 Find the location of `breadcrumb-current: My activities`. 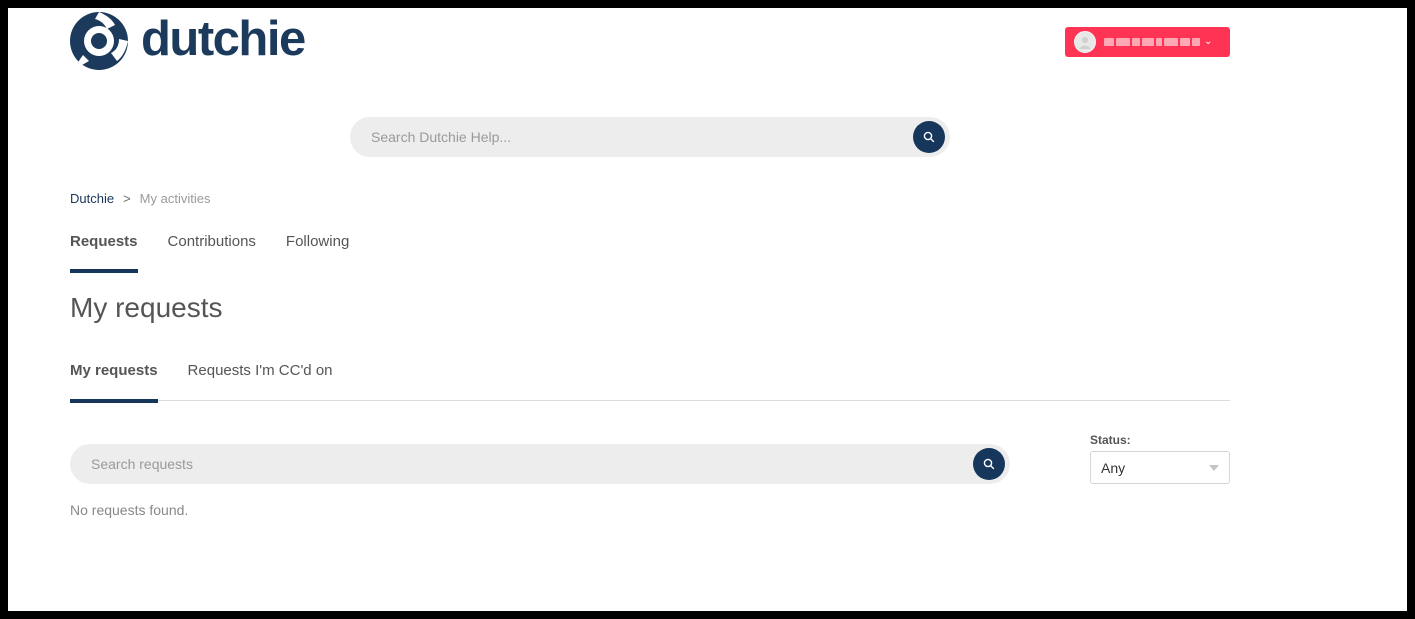

breadcrumb-current: My activities is located at coordinates (175, 198).